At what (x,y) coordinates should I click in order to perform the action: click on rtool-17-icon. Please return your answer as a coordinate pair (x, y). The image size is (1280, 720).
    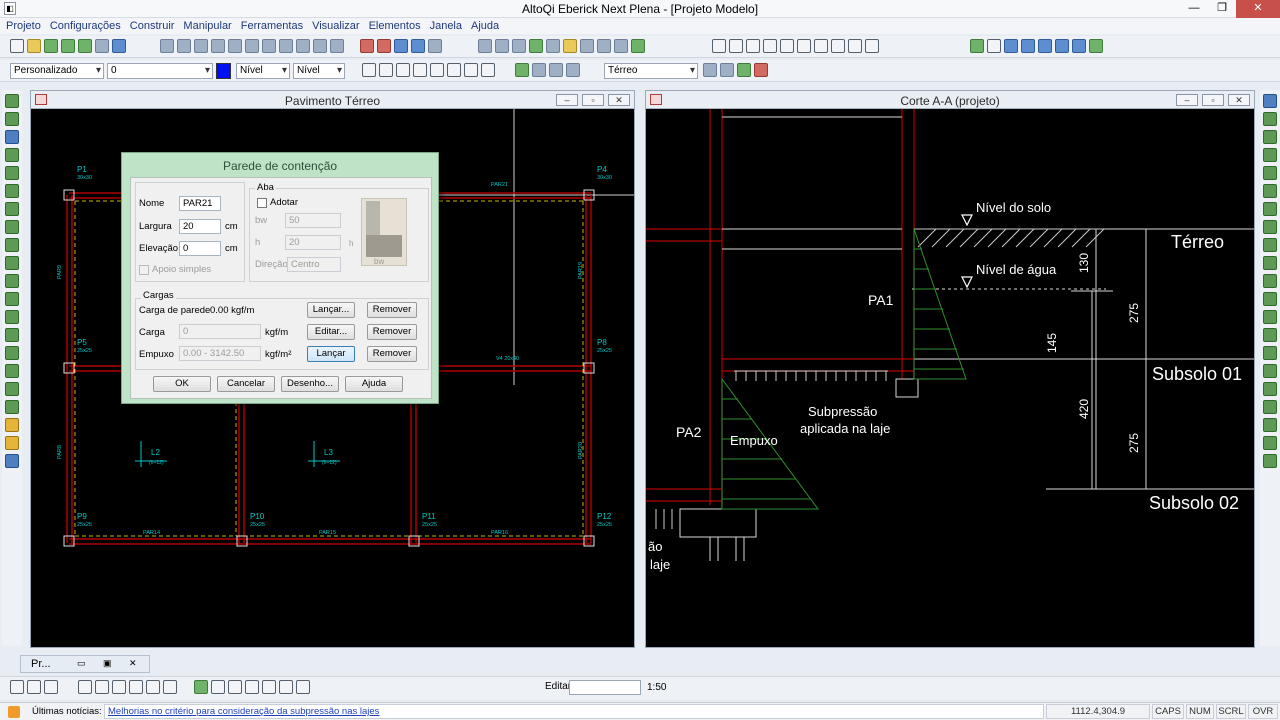
    Looking at the image, I should click on (1270, 389).